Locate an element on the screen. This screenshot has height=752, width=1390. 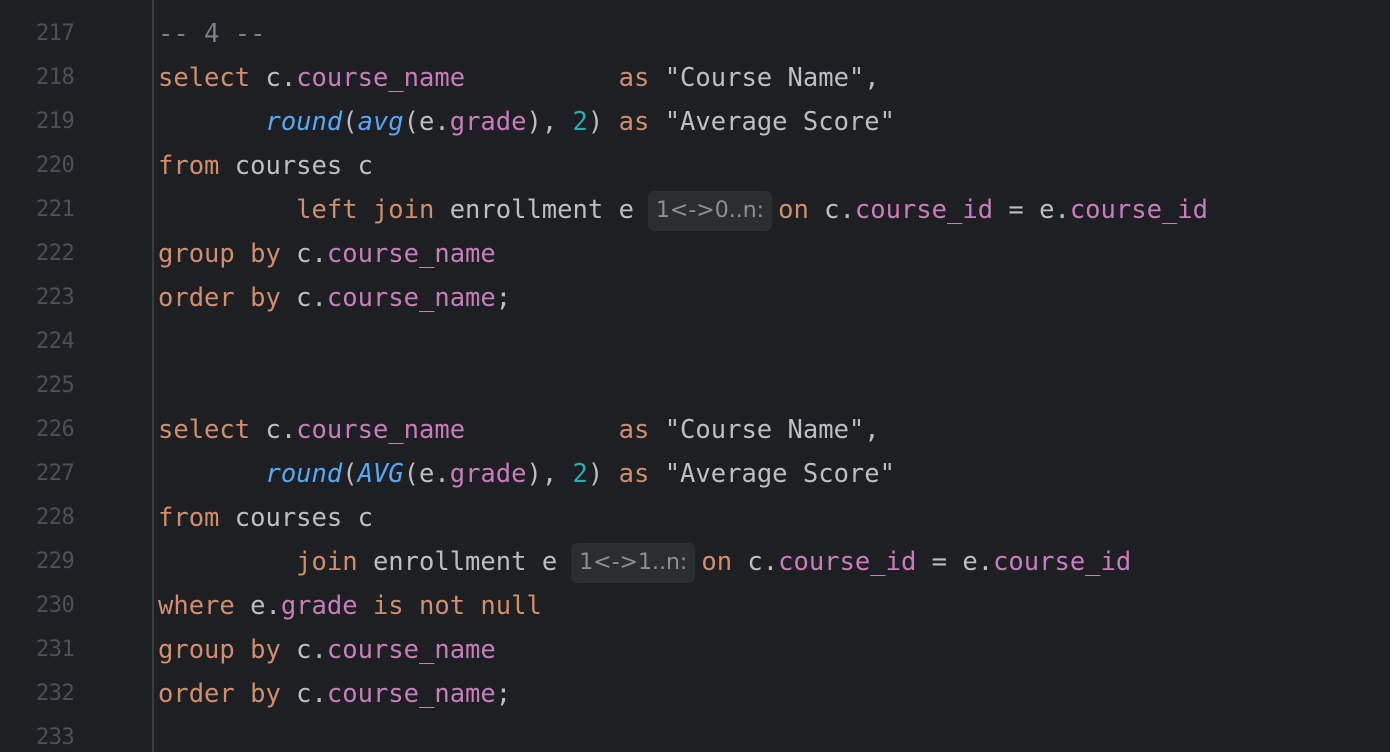
line-number: 218 is located at coordinates (66, 78).